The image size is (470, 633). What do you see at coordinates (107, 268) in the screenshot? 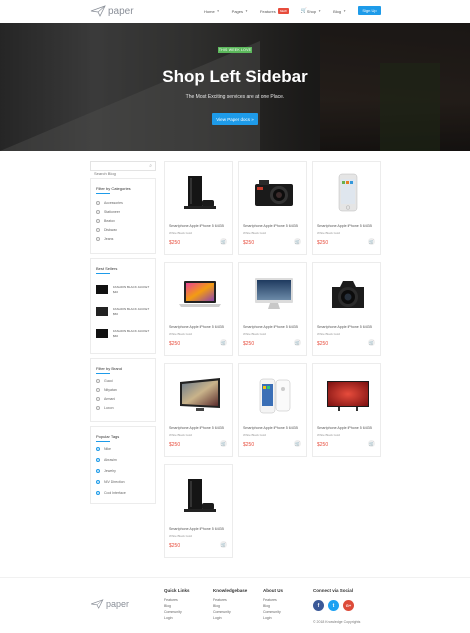
I see `best-sellers-title: Best Sellers` at bounding box center [107, 268].